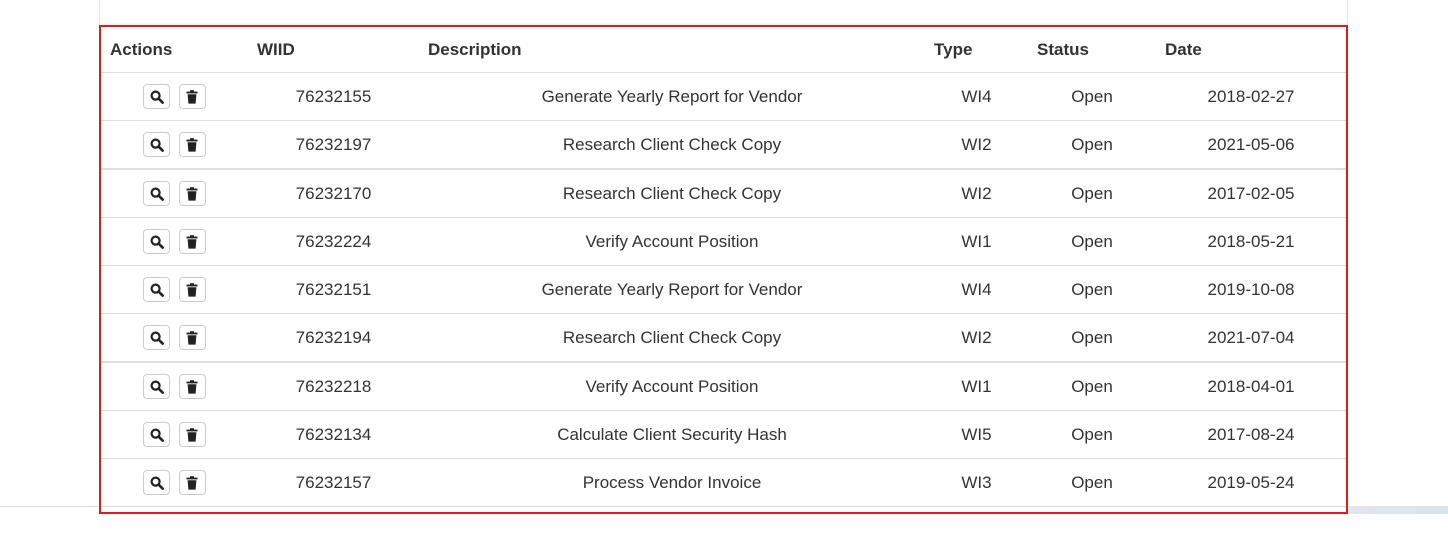  I want to click on header-actions: Actions, so click(174, 50).